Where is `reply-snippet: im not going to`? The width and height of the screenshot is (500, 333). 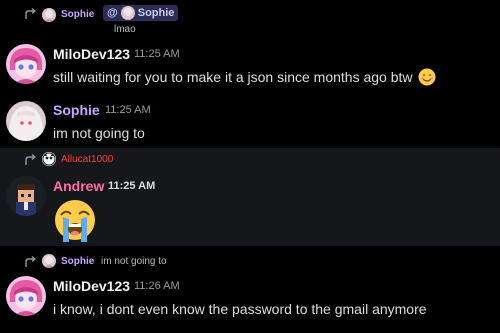 reply-snippet: im not going to is located at coordinates (134, 261).